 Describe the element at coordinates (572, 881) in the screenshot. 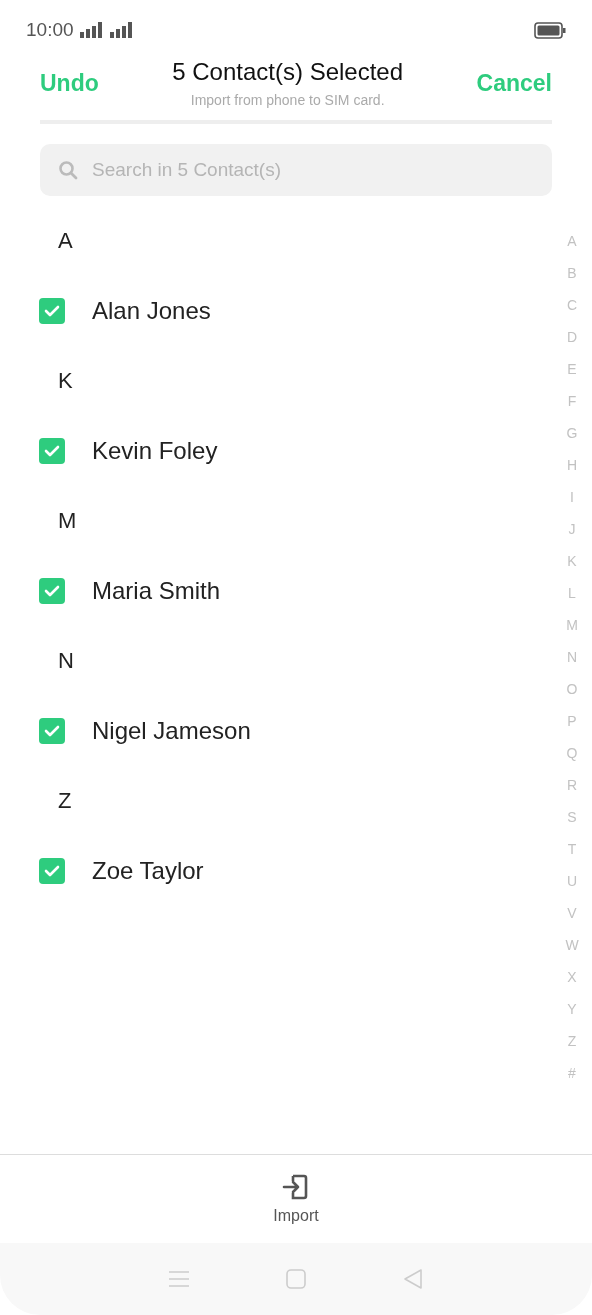

I see `index-letter: U` at that location.